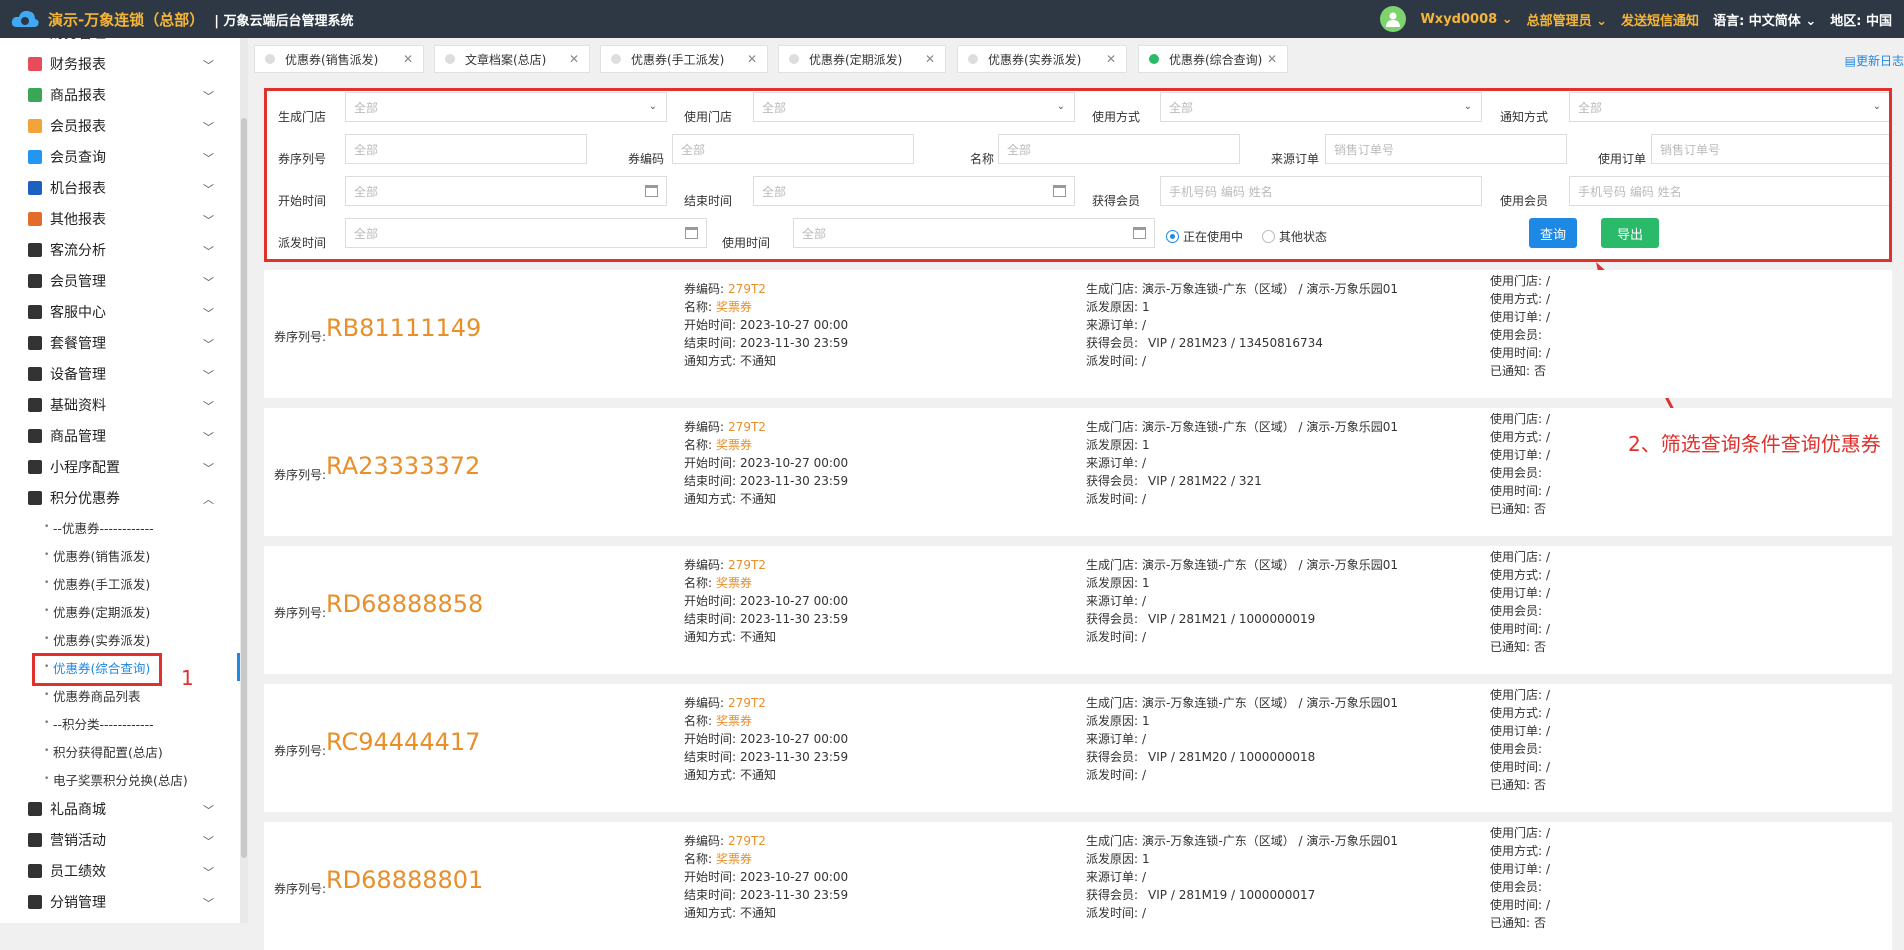  I want to click on tab-2: 优惠券(手工派发) ✕, so click(684, 59).